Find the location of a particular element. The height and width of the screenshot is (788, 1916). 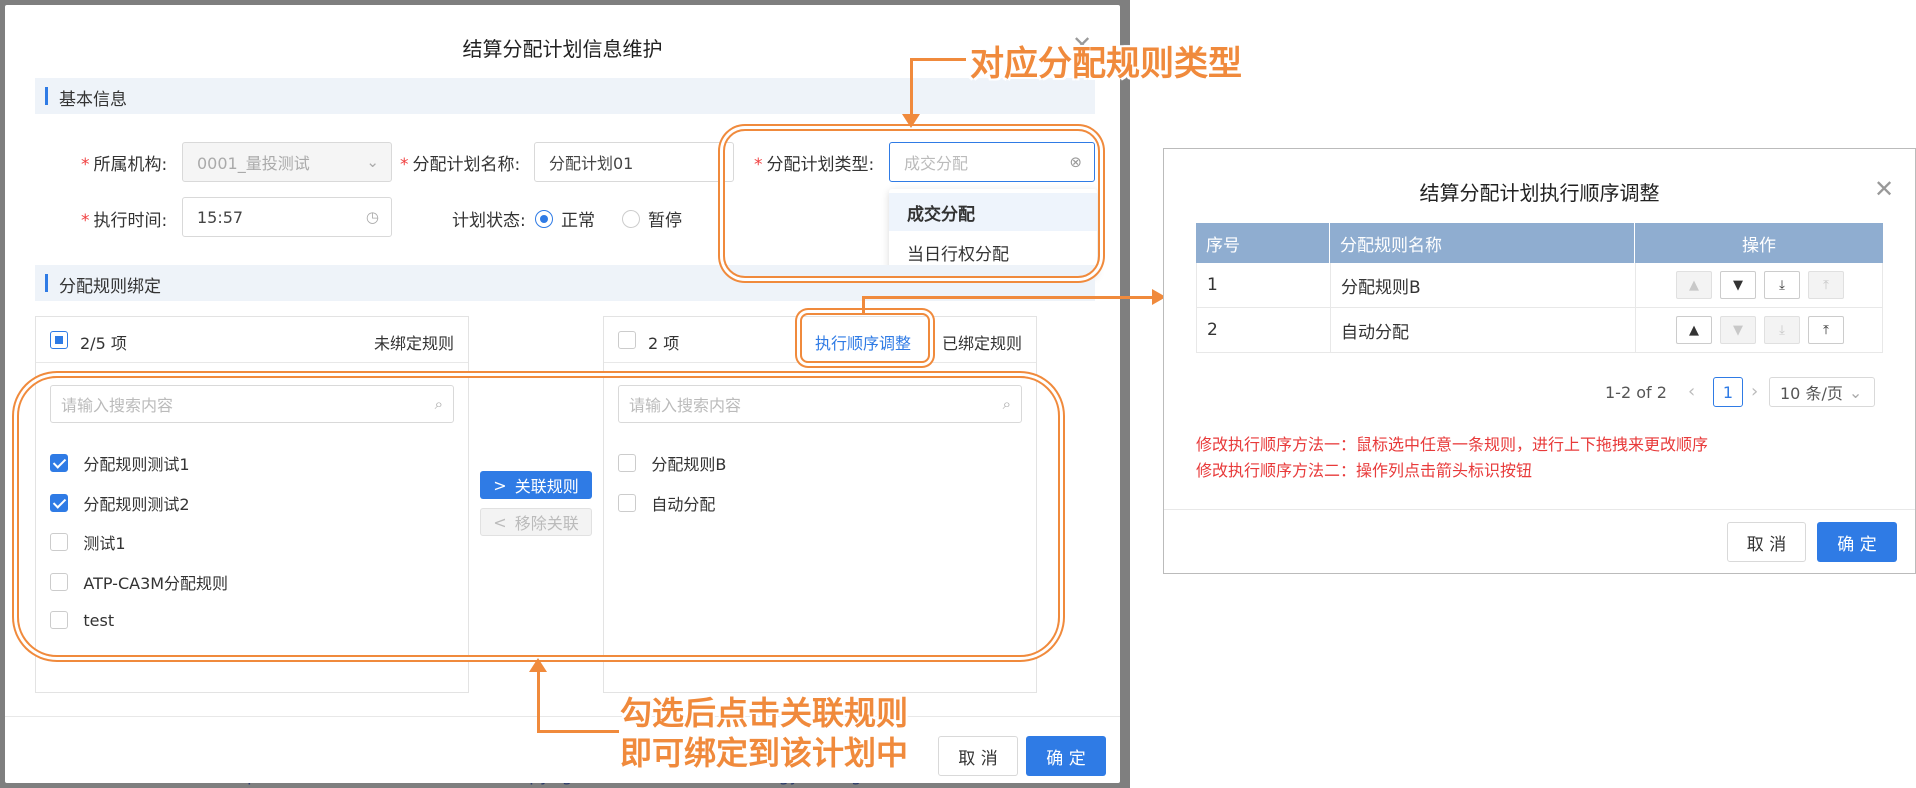

annotation-bind-line2: 即可绑定到该计划中 is located at coordinates (764, 753).